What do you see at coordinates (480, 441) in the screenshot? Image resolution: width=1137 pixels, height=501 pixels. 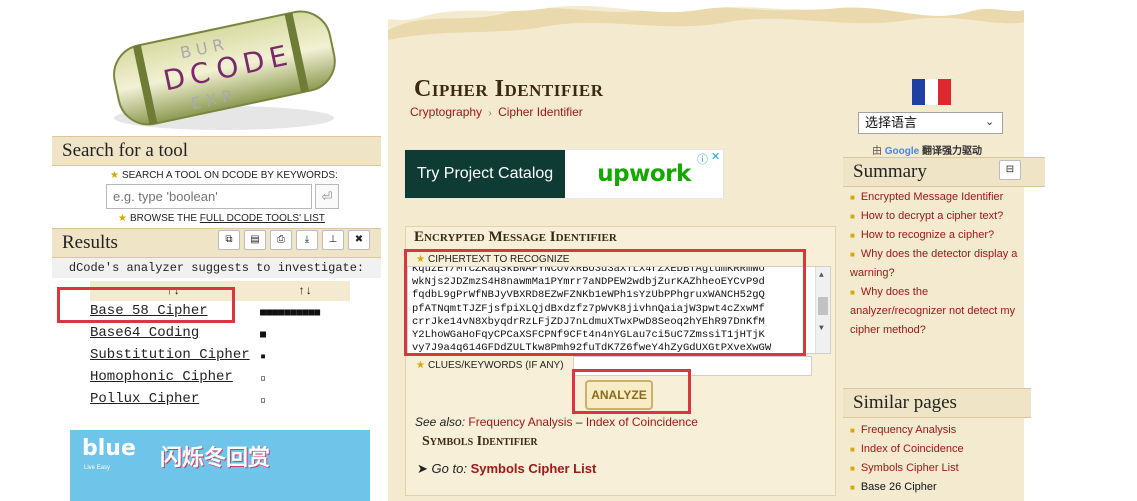 I see `symbols-identifier-title: Symbols Identifier` at bounding box center [480, 441].